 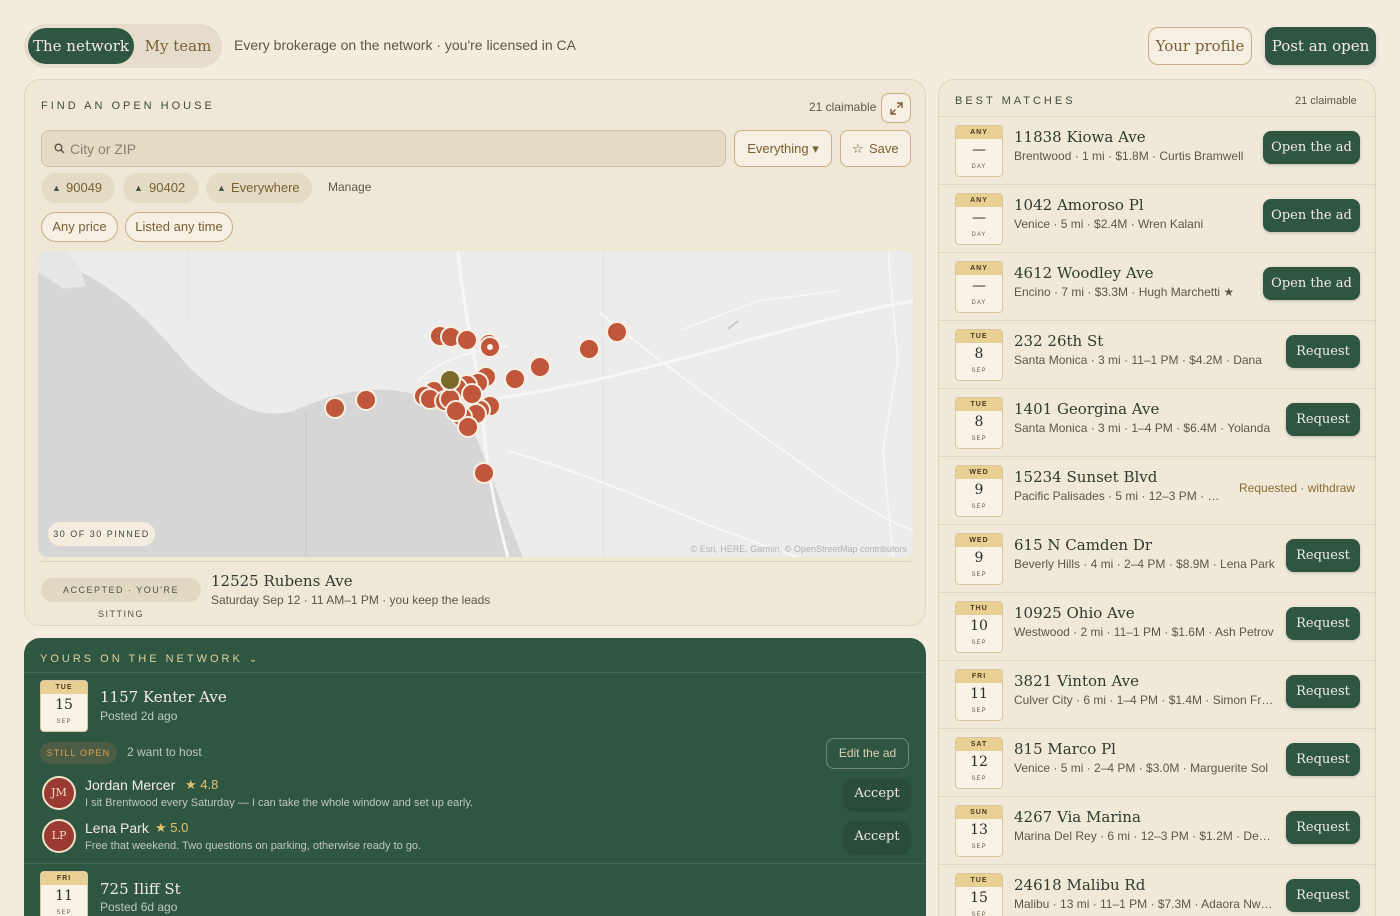 What do you see at coordinates (141, 659) in the screenshot?
I see `yours-title-label: YOURS ON THE NETWORK` at bounding box center [141, 659].